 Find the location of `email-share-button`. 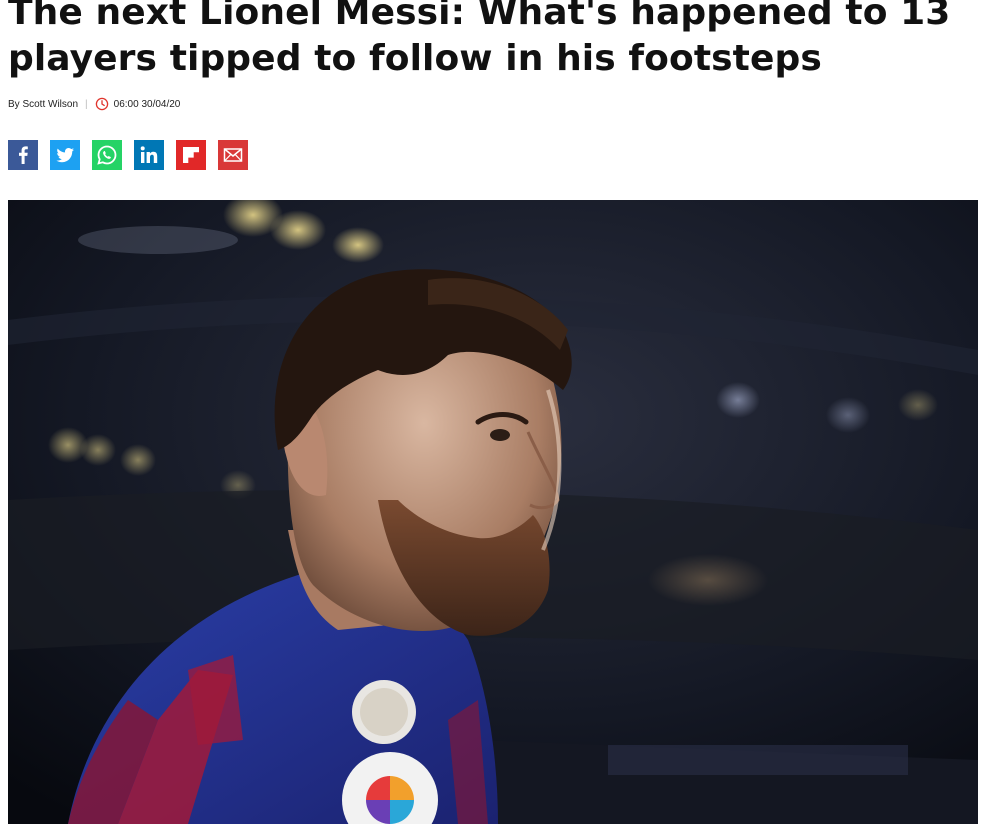

email-share-button is located at coordinates (233, 155).